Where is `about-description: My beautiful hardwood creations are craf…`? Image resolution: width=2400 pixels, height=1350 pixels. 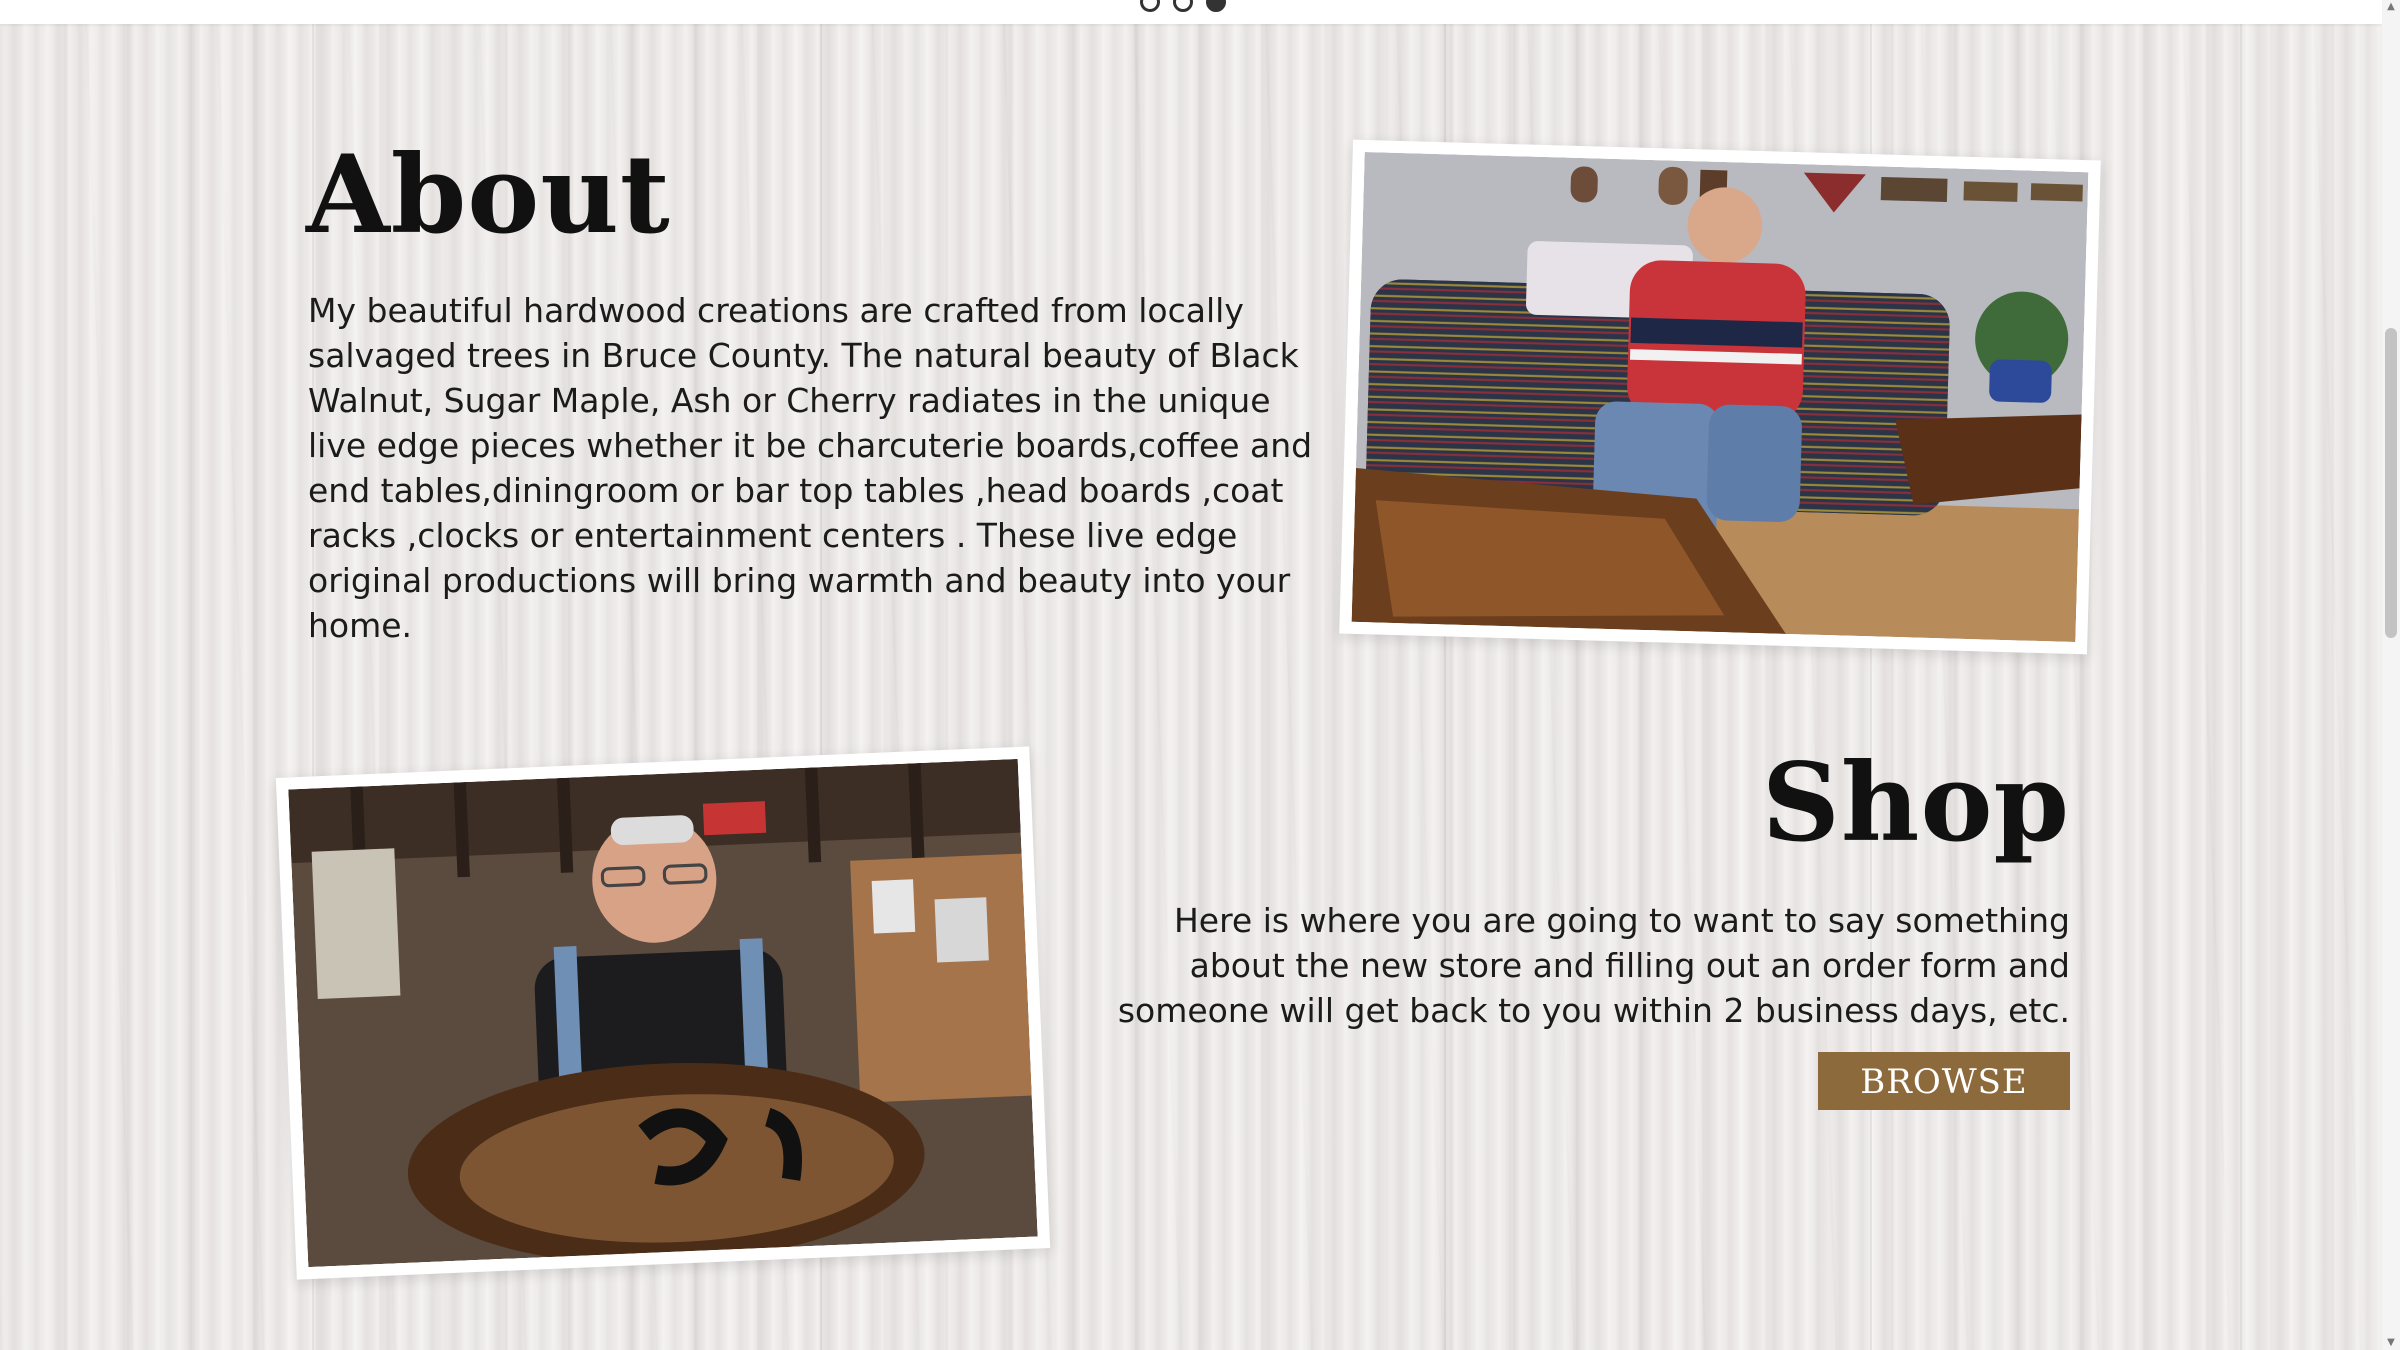
about-description: My beautiful hardwood creations are craf… is located at coordinates (810, 468).